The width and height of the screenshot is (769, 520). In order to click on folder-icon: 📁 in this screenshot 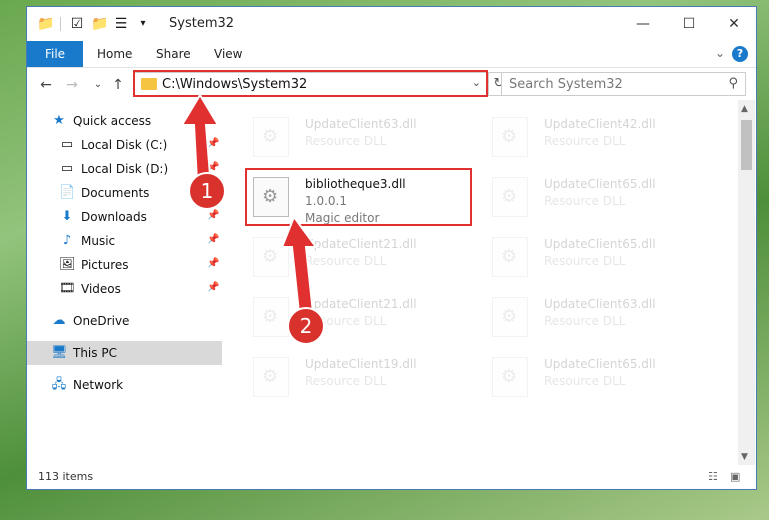, I will do `click(46, 24)`.